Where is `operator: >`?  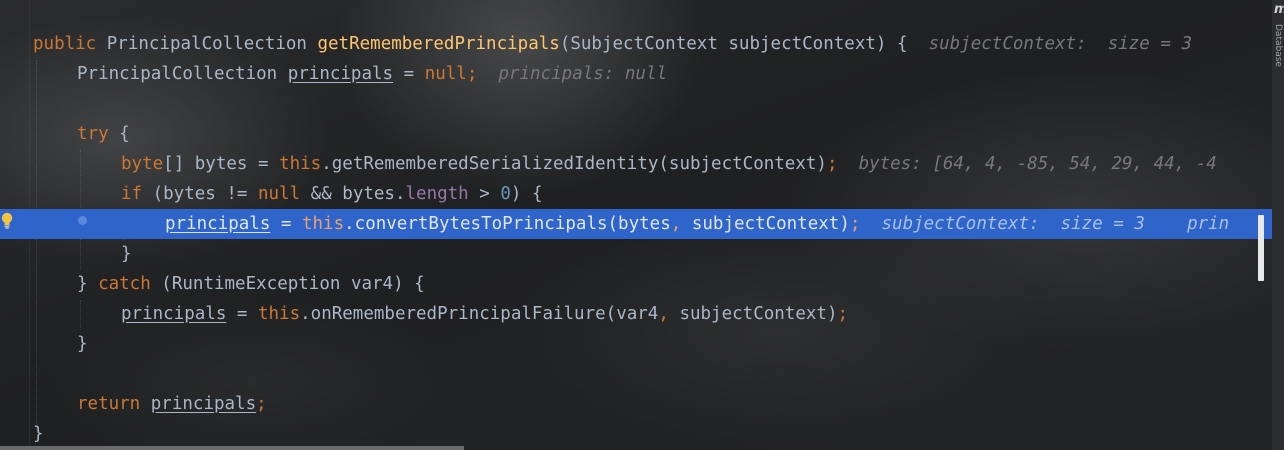 operator: > is located at coordinates (484, 194).